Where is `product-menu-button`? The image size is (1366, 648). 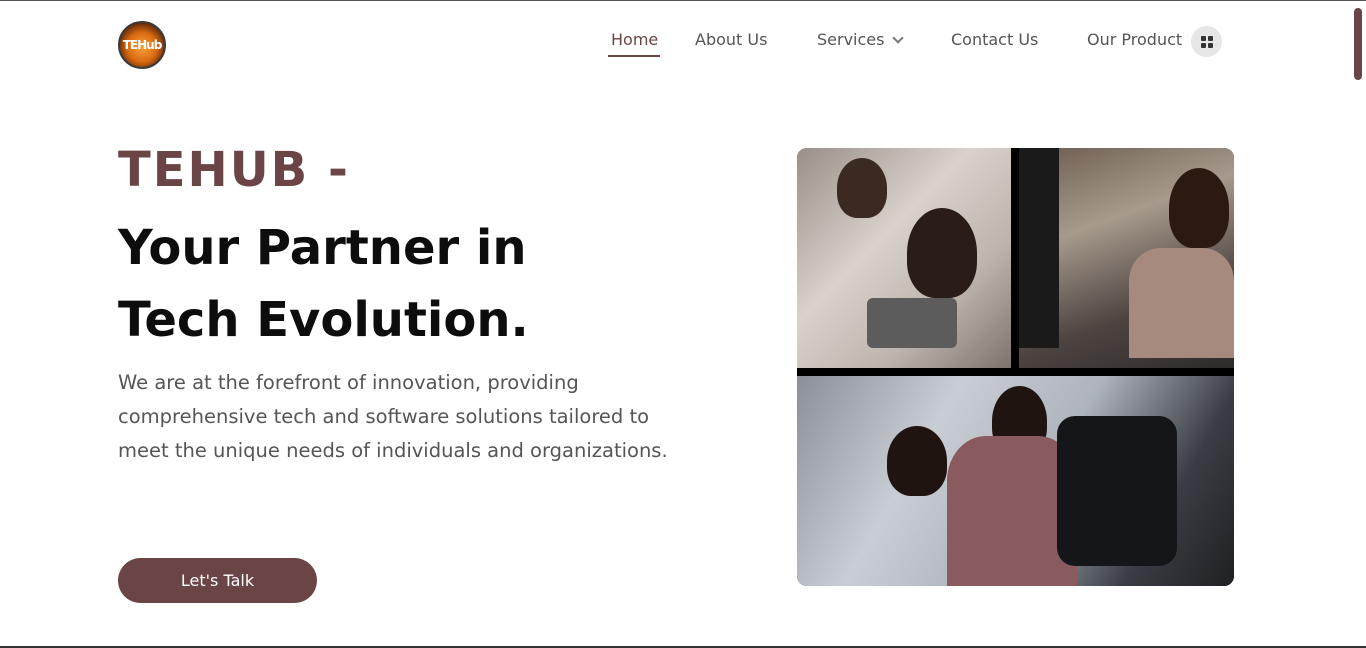 product-menu-button is located at coordinates (1206, 41).